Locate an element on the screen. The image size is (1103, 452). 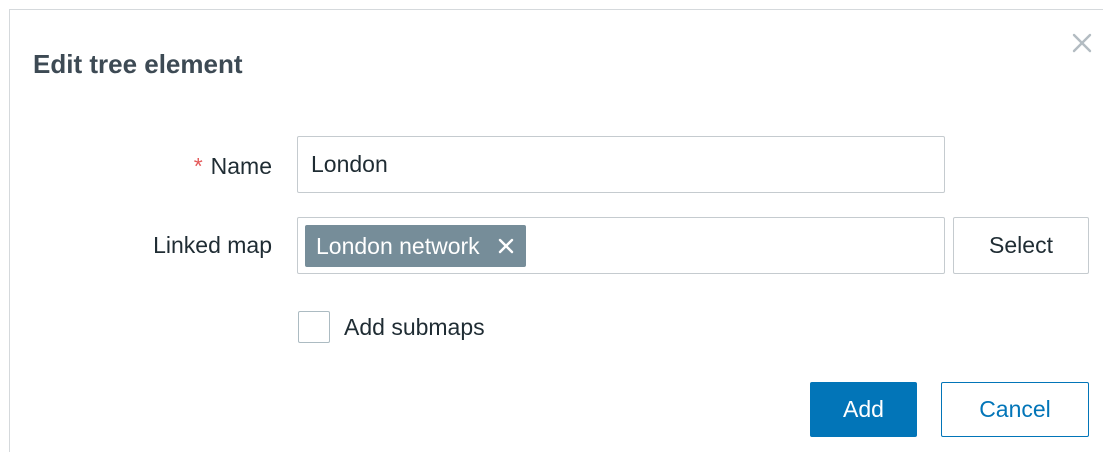
name-label-text: Name is located at coordinates (241, 166).